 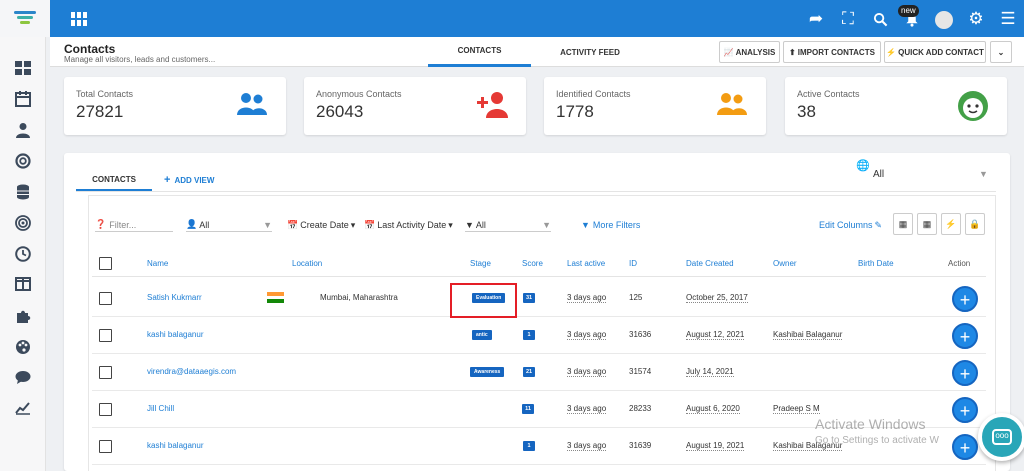 What do you see at coordinates (229, 225) in the screenshot?
I see `owner-select: 👤 All ▼` at bounding box center [229, 225].